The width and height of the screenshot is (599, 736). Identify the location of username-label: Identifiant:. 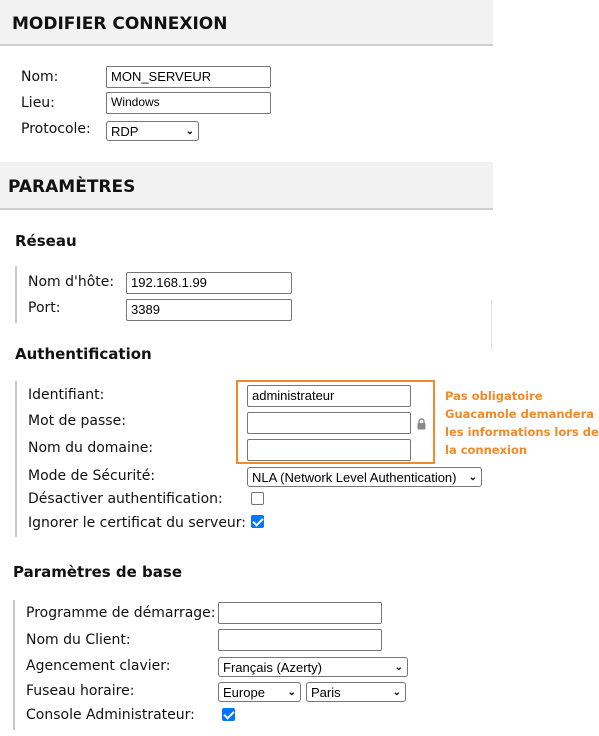
(66, 395).